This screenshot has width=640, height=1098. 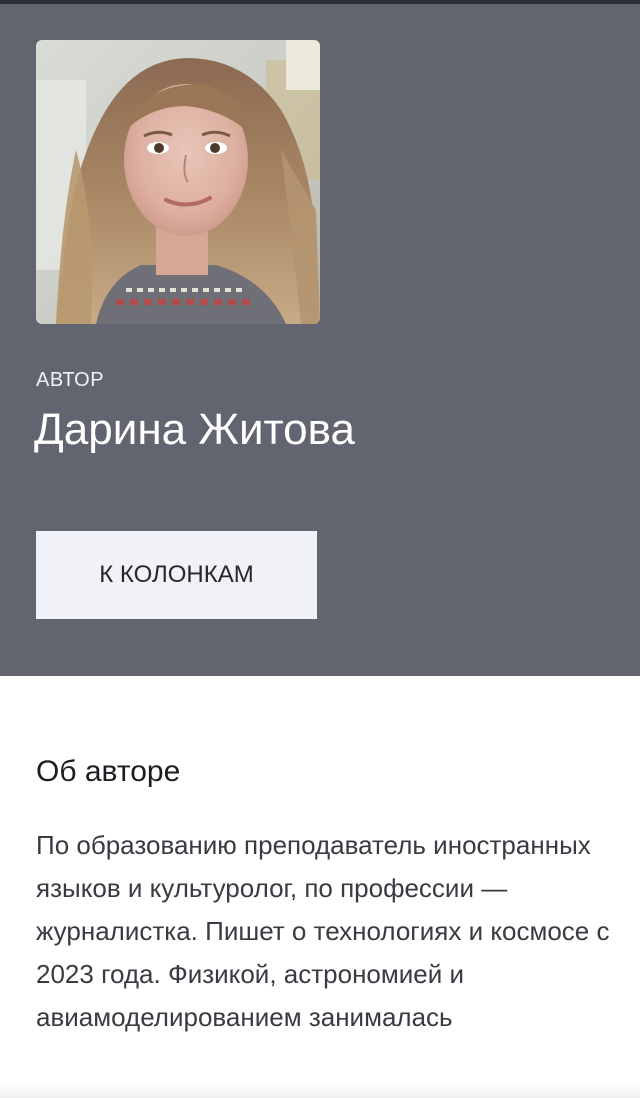 What do you see at coordinates (320, 1090) in the screenshot?
I see `bottom-edge` at bounding box center [320, 1090].